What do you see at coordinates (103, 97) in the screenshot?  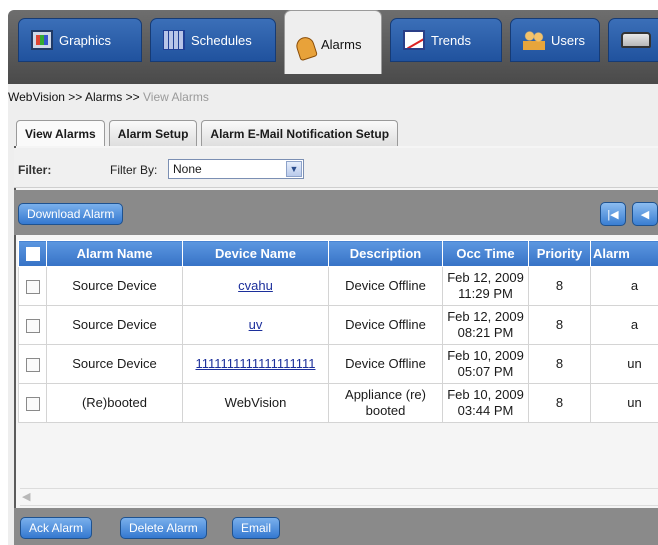 I see `breadcrumb-section: Alarms` at bounding box center [103, 97].